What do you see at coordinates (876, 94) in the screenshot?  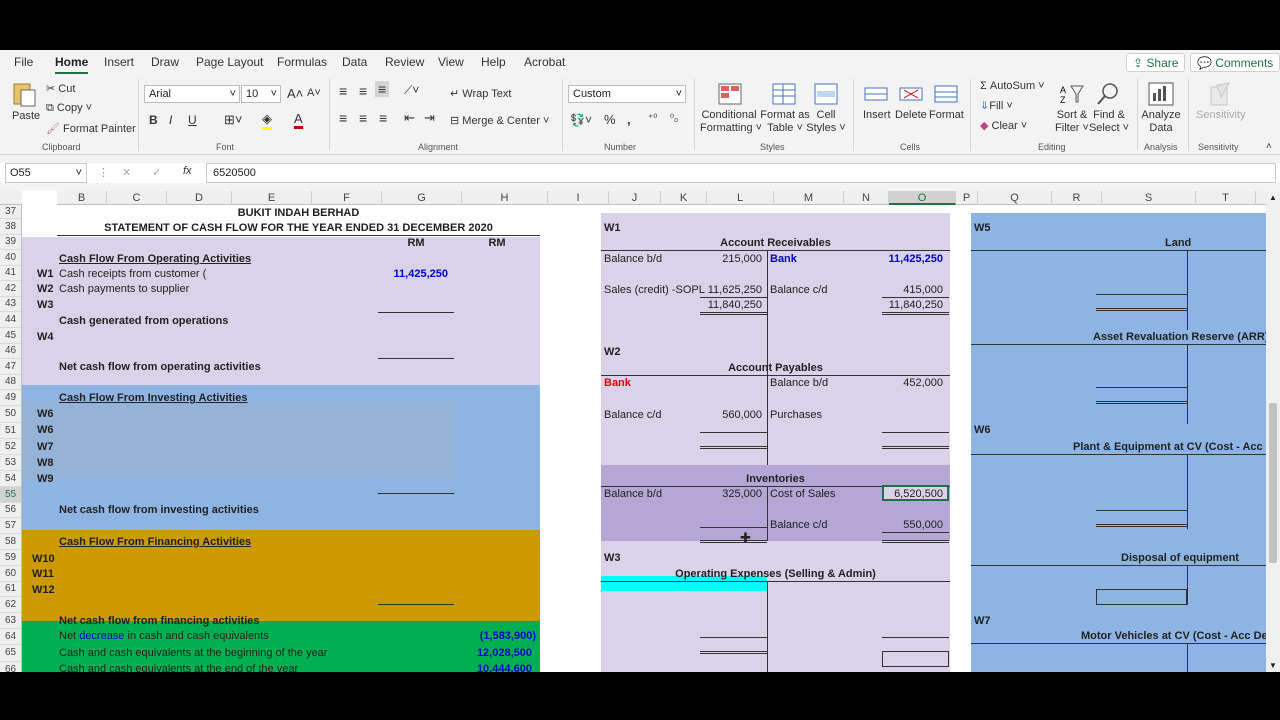 I see `insert-cells-icon` at bounding box center [876, 94].